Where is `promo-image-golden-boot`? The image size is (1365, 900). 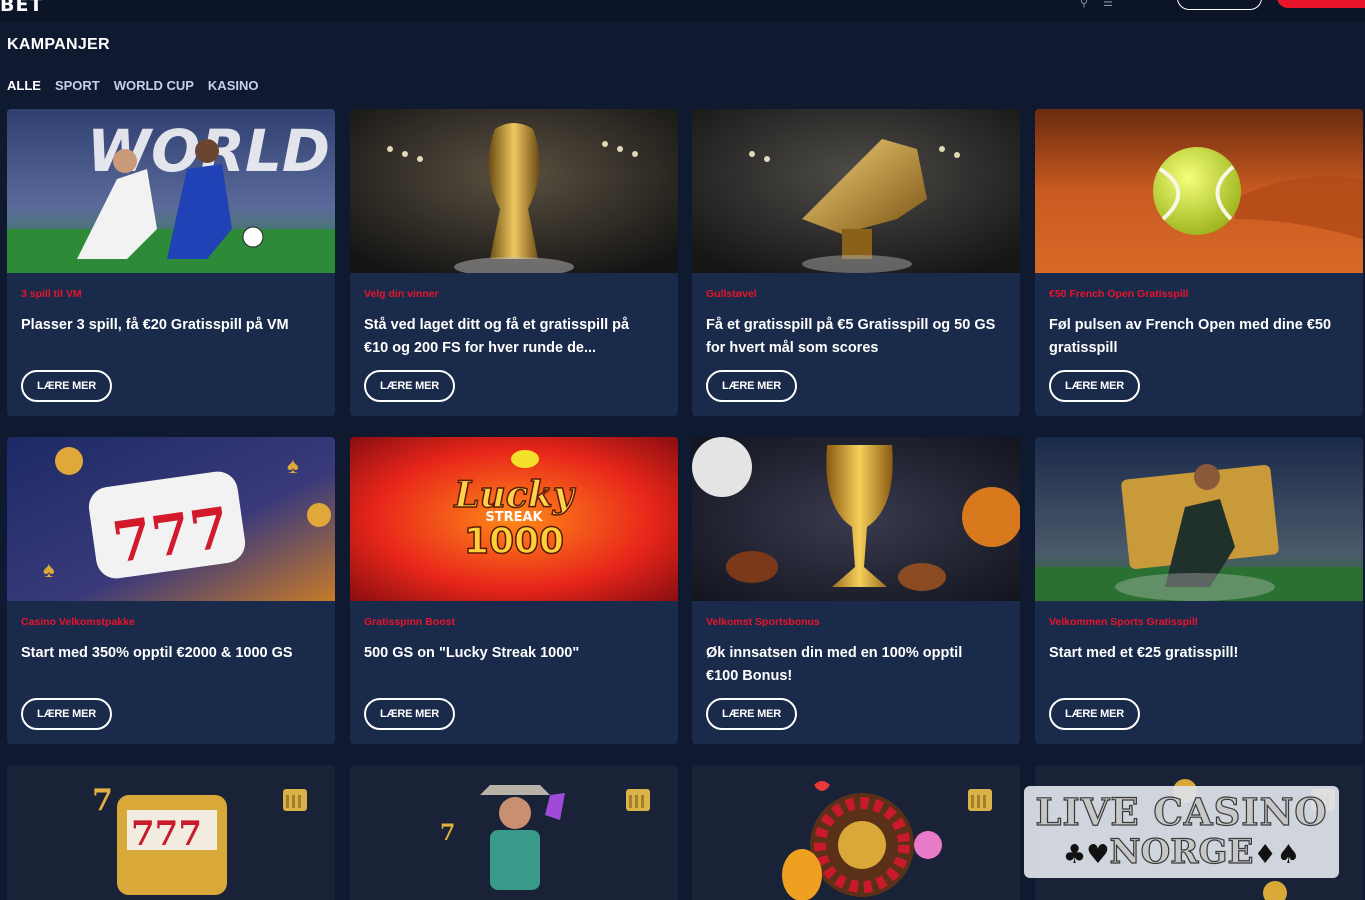 promo-image-golden-boot is located at coordinates (856, 191).